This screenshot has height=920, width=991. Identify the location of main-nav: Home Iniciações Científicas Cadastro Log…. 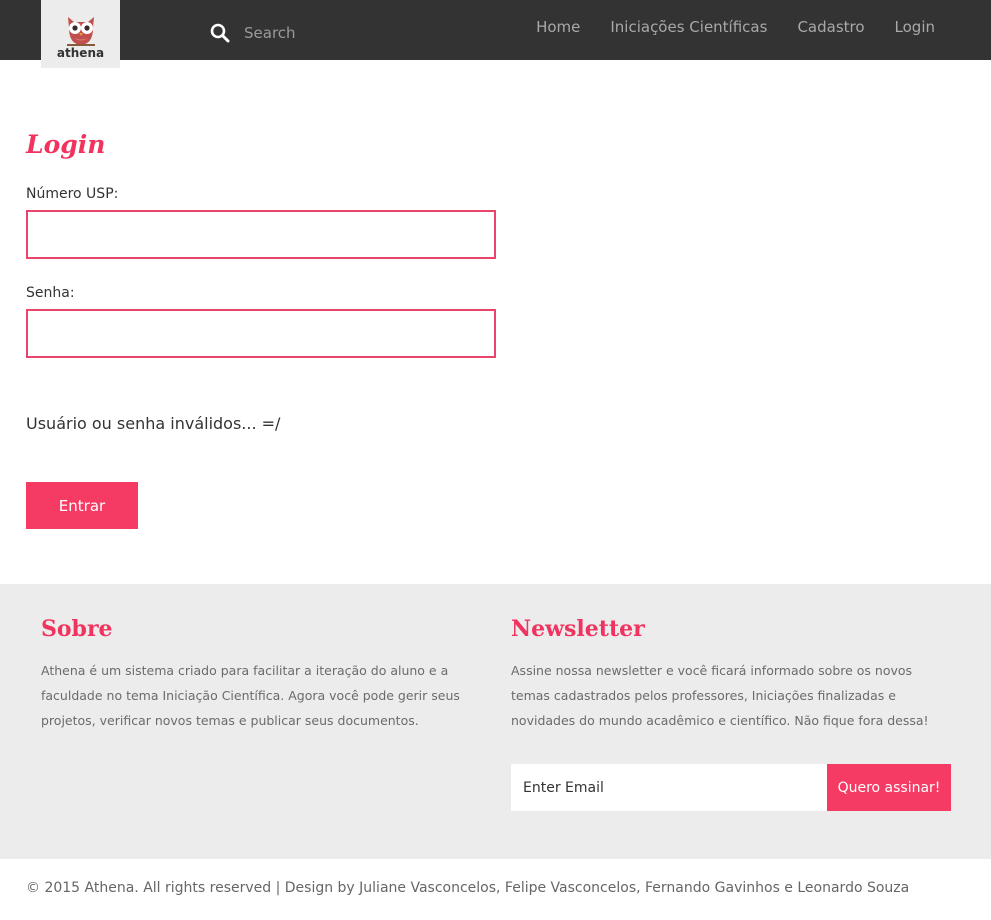
(735, 27).